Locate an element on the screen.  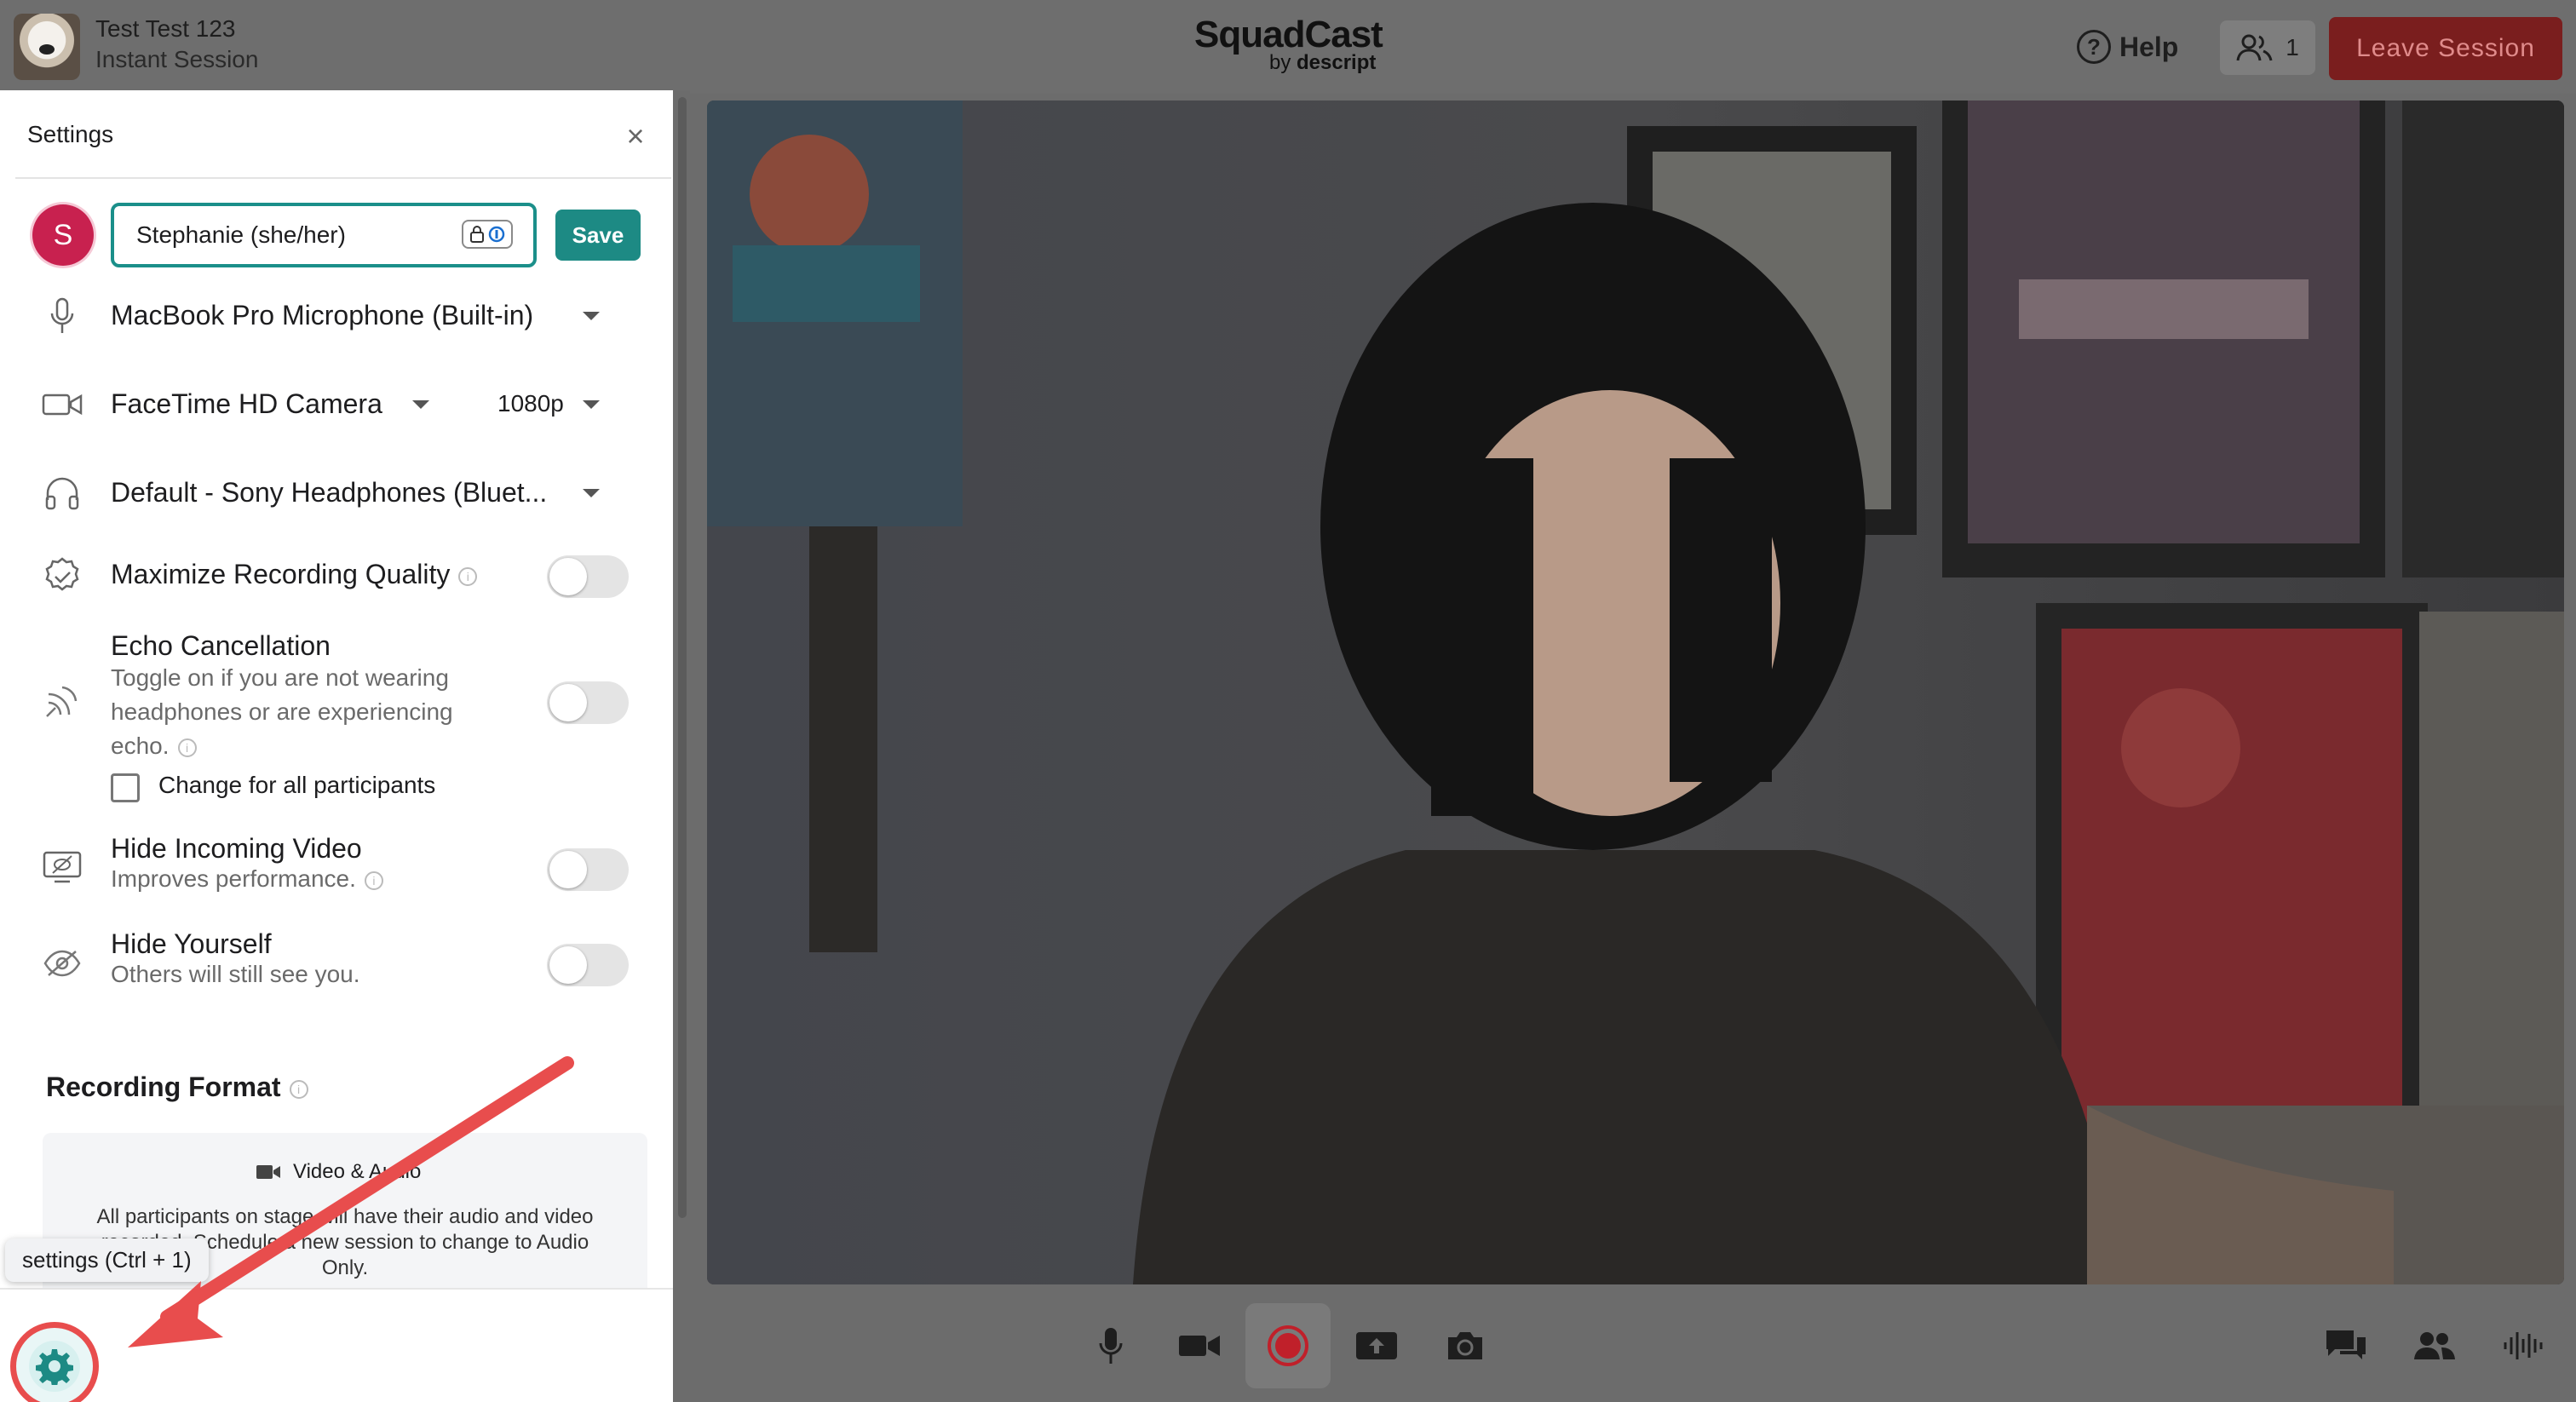
brand-subtitle: by descript is located at coordinates (1323, 63).